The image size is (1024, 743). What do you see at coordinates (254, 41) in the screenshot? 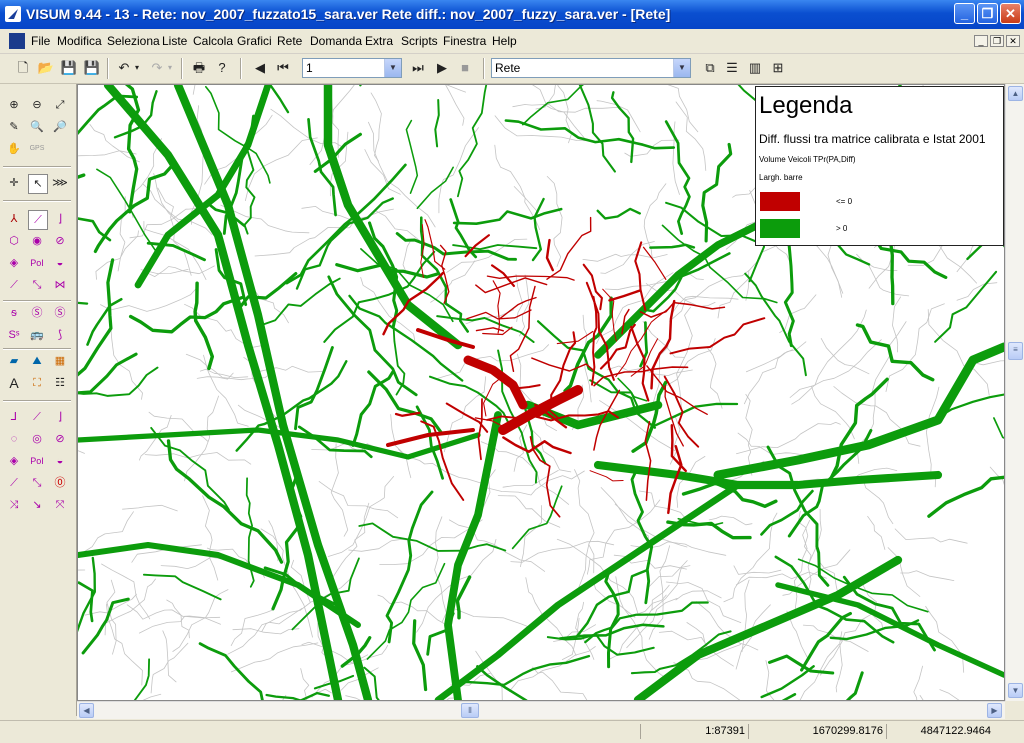
I see `menu-grafici: Grafici` at bounding box center [254, 41].